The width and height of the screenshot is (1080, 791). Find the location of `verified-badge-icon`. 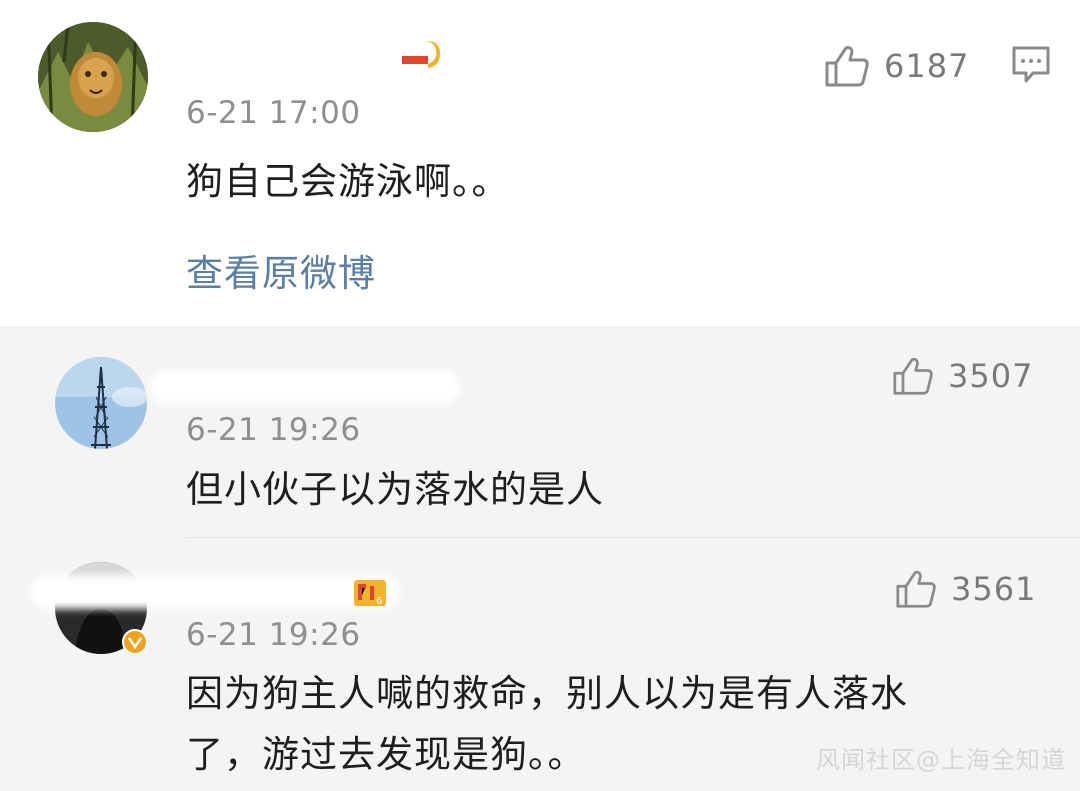

verified-badge-icon is located at coordinates (135, 642).